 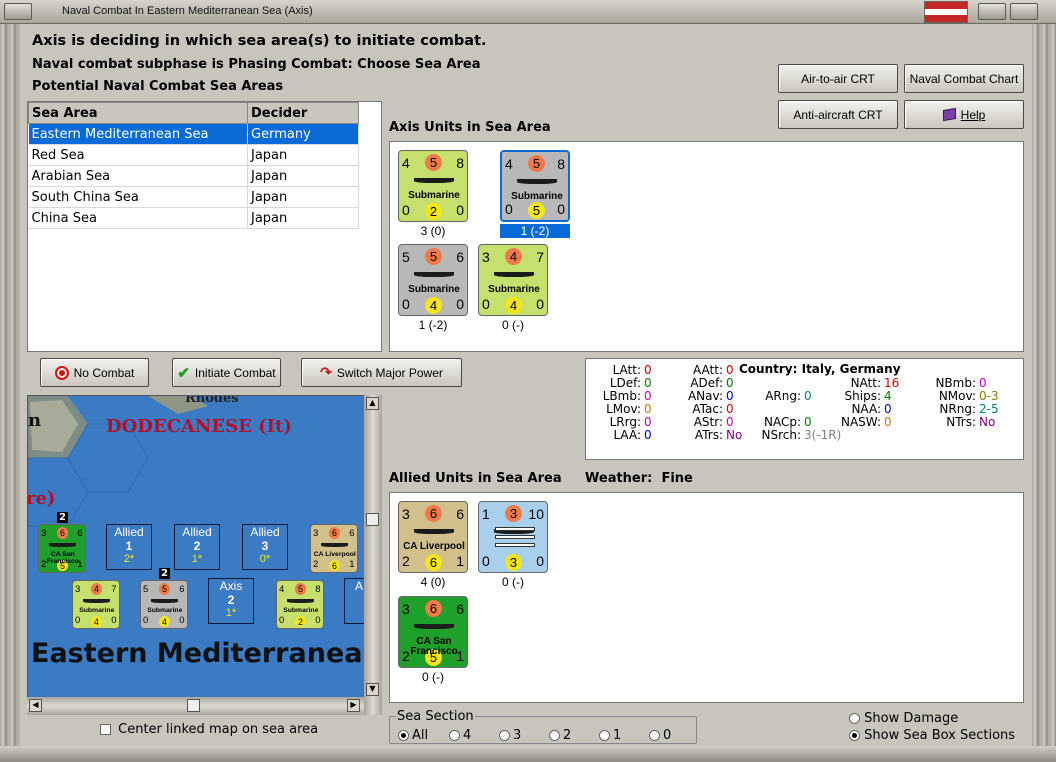 I want to click on allied-sea-box-3: Allied 3 0*, so click(x=265, y=547).